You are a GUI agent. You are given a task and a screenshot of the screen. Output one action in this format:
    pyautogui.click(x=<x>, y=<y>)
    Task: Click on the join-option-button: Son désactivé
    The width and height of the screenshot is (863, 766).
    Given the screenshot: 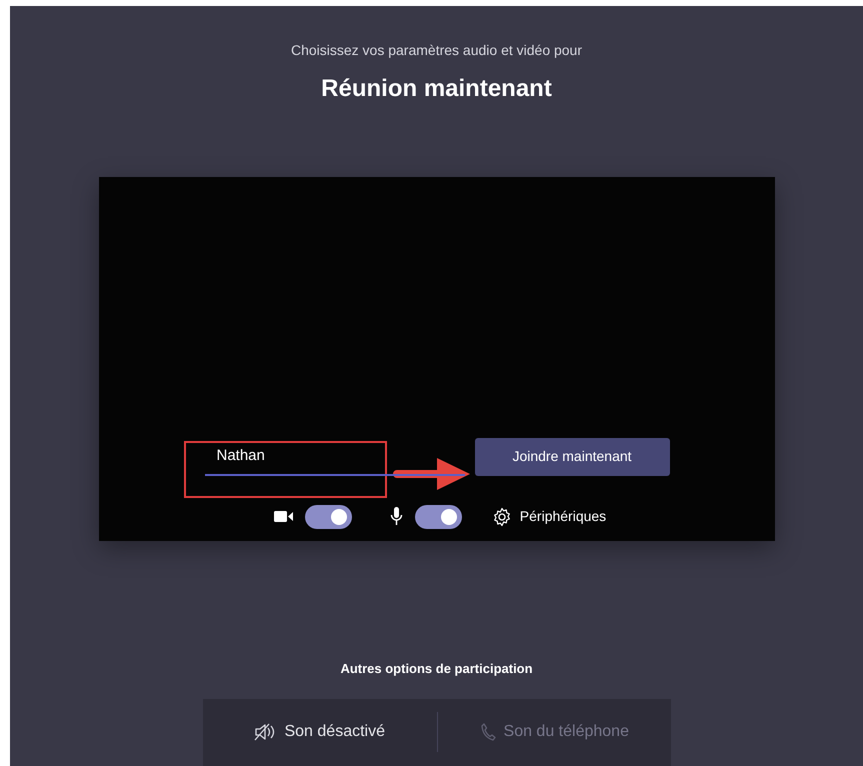 What is the action you would take?
    pyautogui.click(x=319, y=732)
    